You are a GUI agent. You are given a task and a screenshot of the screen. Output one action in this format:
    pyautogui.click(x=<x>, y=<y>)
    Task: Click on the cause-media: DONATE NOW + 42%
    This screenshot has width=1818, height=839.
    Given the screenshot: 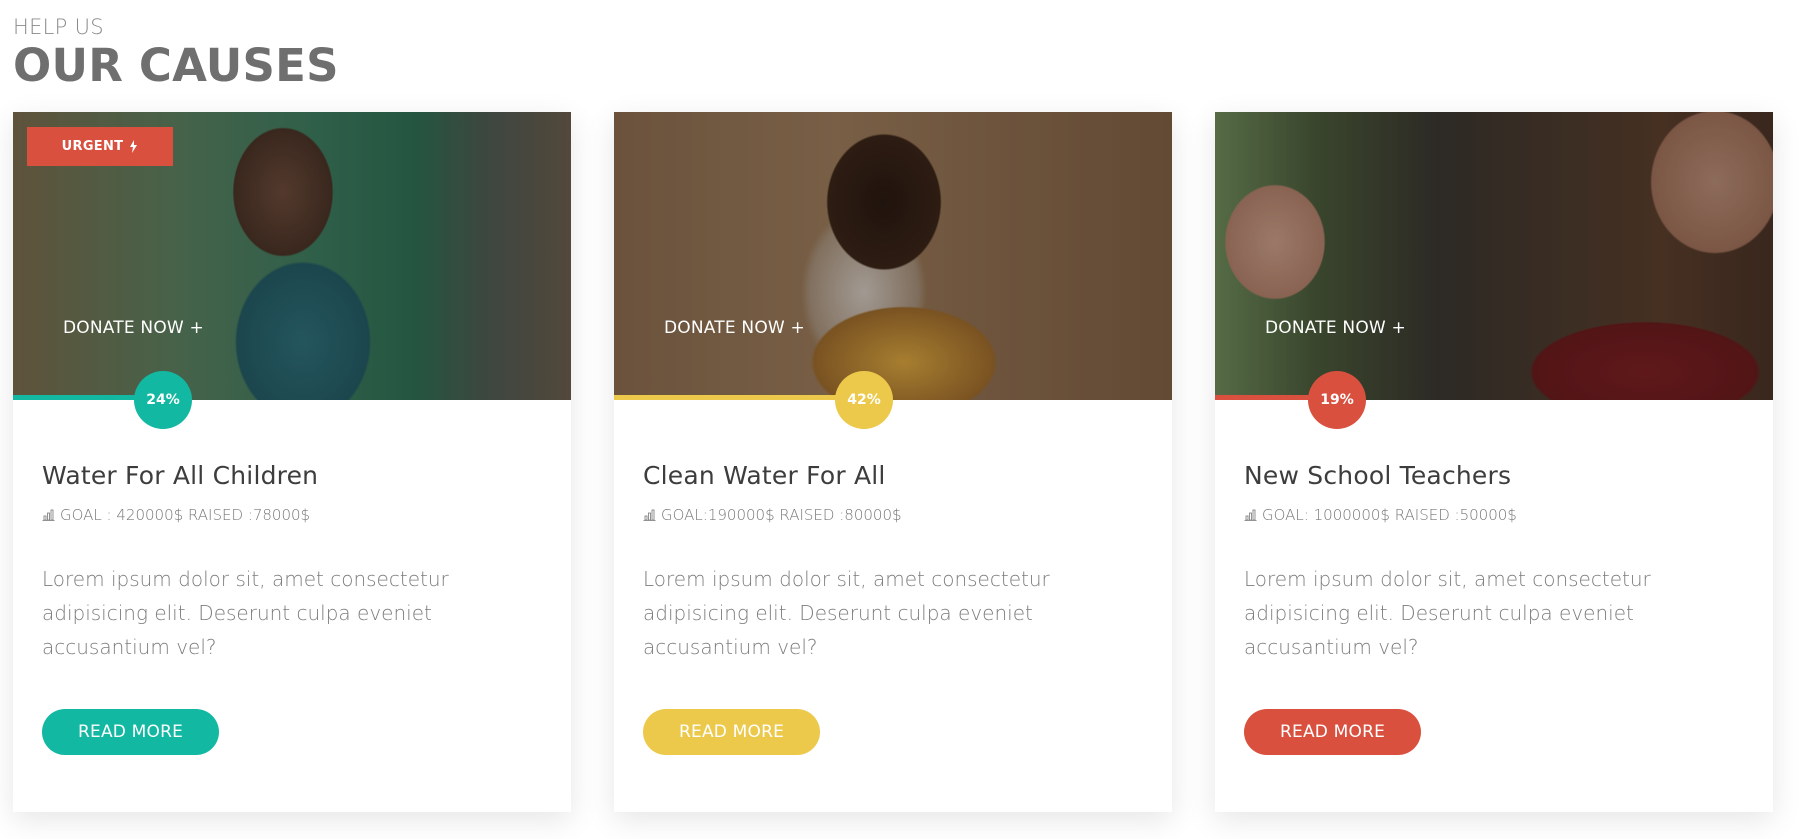 What is the action you would take?
    pyautogui.click(x=893, y=270)
    